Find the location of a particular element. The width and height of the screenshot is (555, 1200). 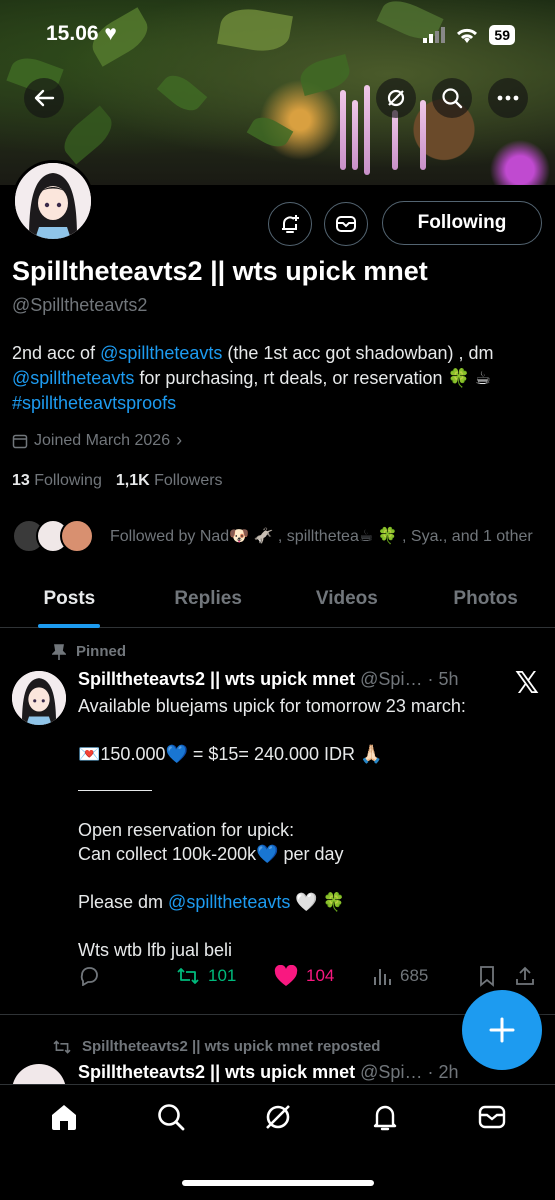

status-bar: 15.06 ♥ 59 is located at coordinates (277, 37).